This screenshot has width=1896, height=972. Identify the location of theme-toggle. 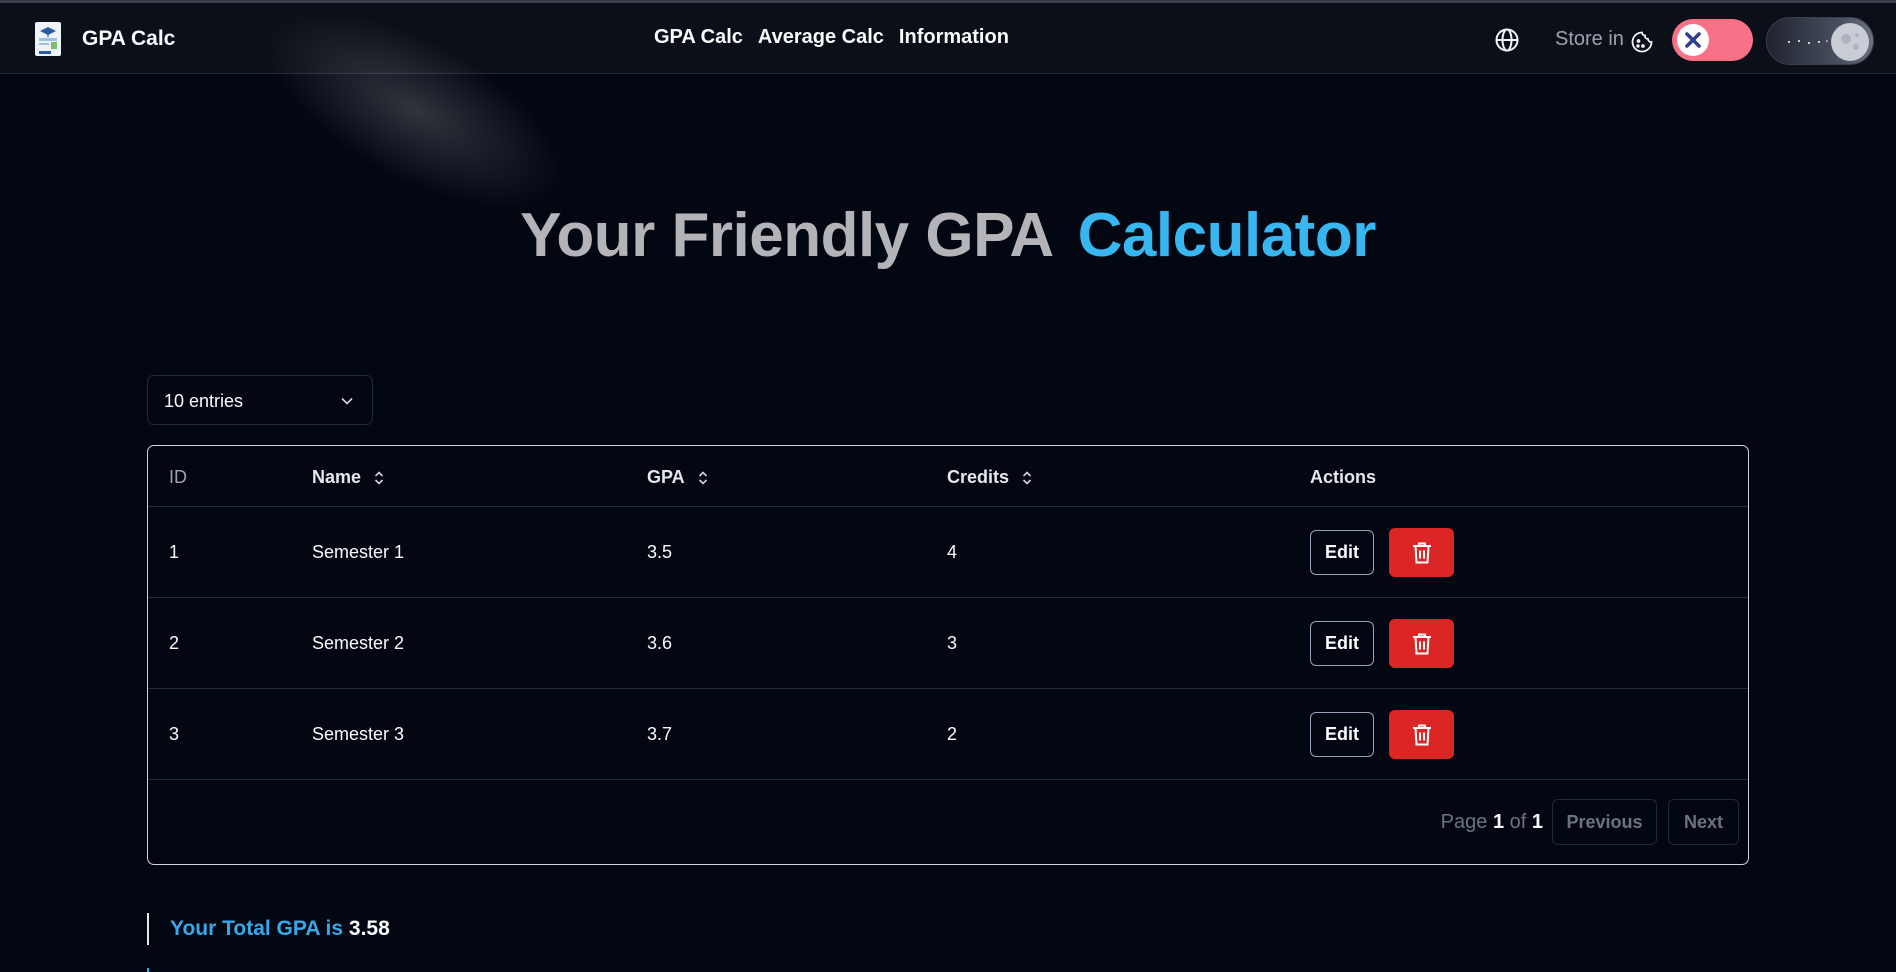
(1820, 41).